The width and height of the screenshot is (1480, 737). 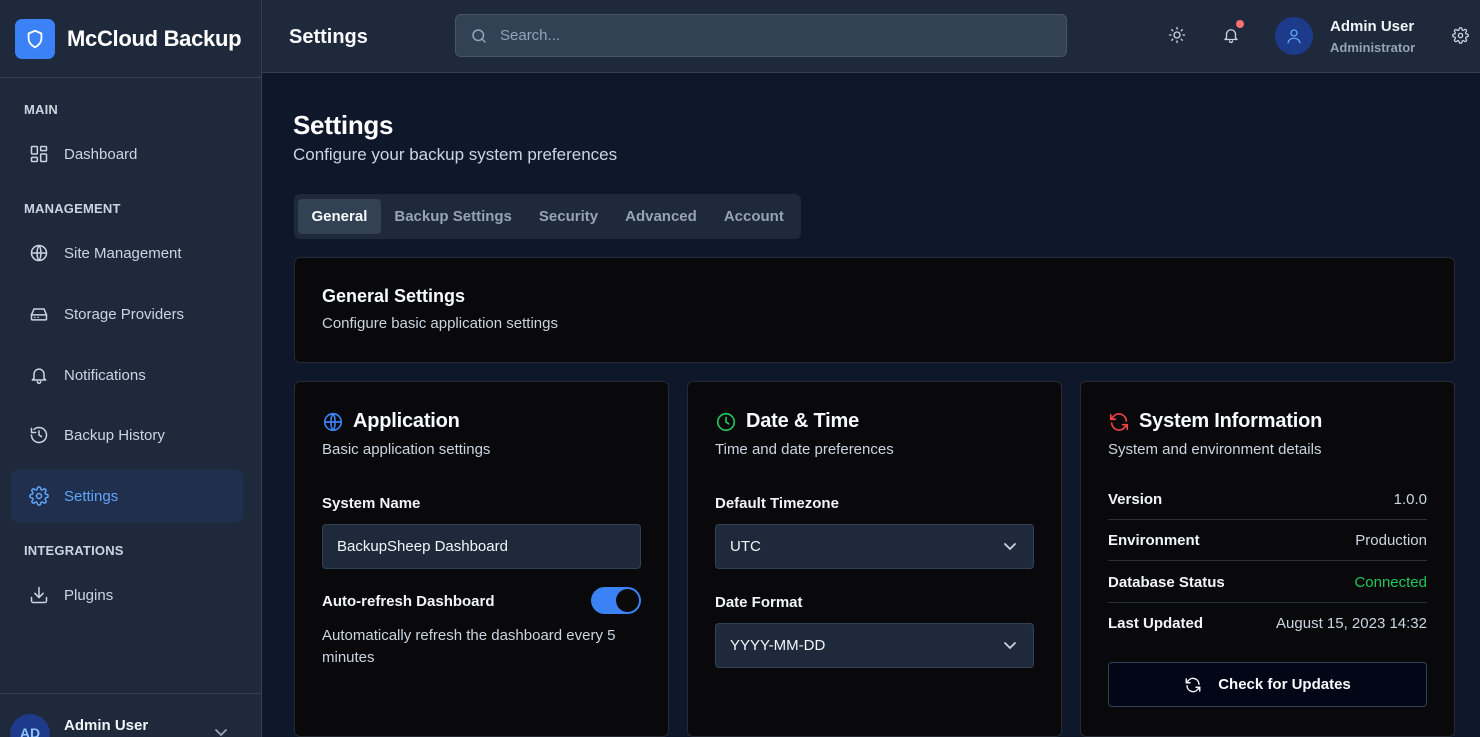 I want to click on shield-logo-icon, so click(x=35, y=38).